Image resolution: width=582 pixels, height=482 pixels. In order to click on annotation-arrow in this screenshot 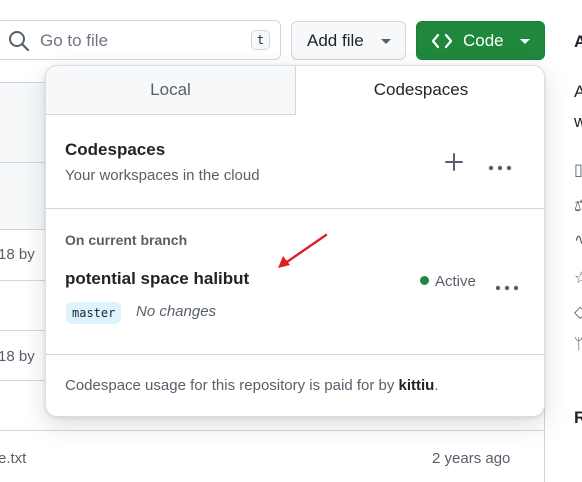, I will do `click(303, 250)`.